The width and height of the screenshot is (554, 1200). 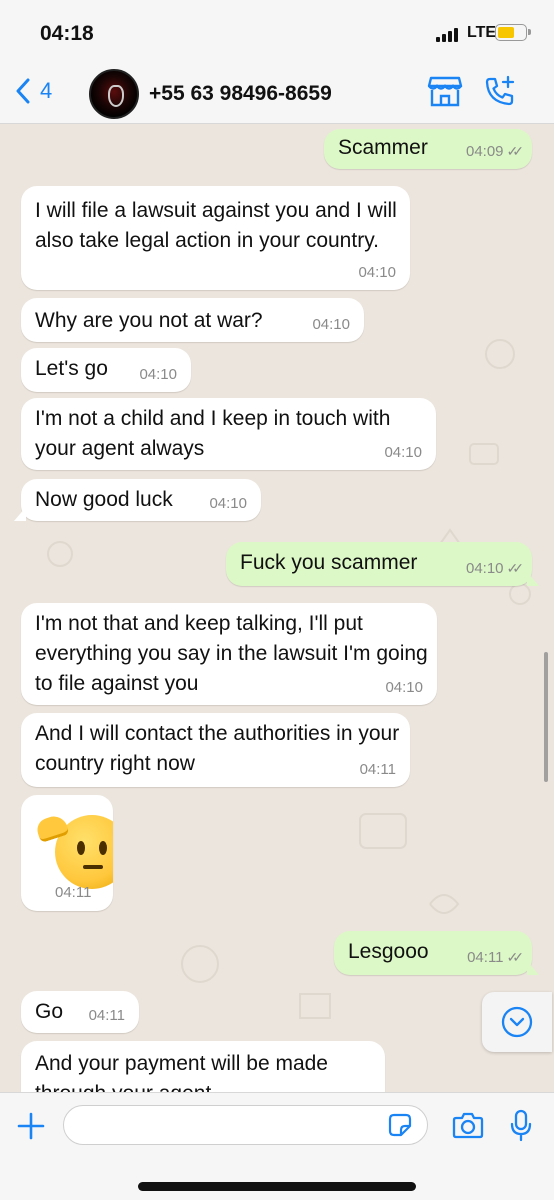 I want to click on message-bubble-out: Scammer 04:09 ✓✓, so click(x=428, y=149).